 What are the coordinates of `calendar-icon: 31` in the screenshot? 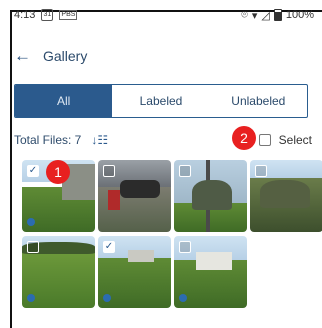 It's located at (47, 15).